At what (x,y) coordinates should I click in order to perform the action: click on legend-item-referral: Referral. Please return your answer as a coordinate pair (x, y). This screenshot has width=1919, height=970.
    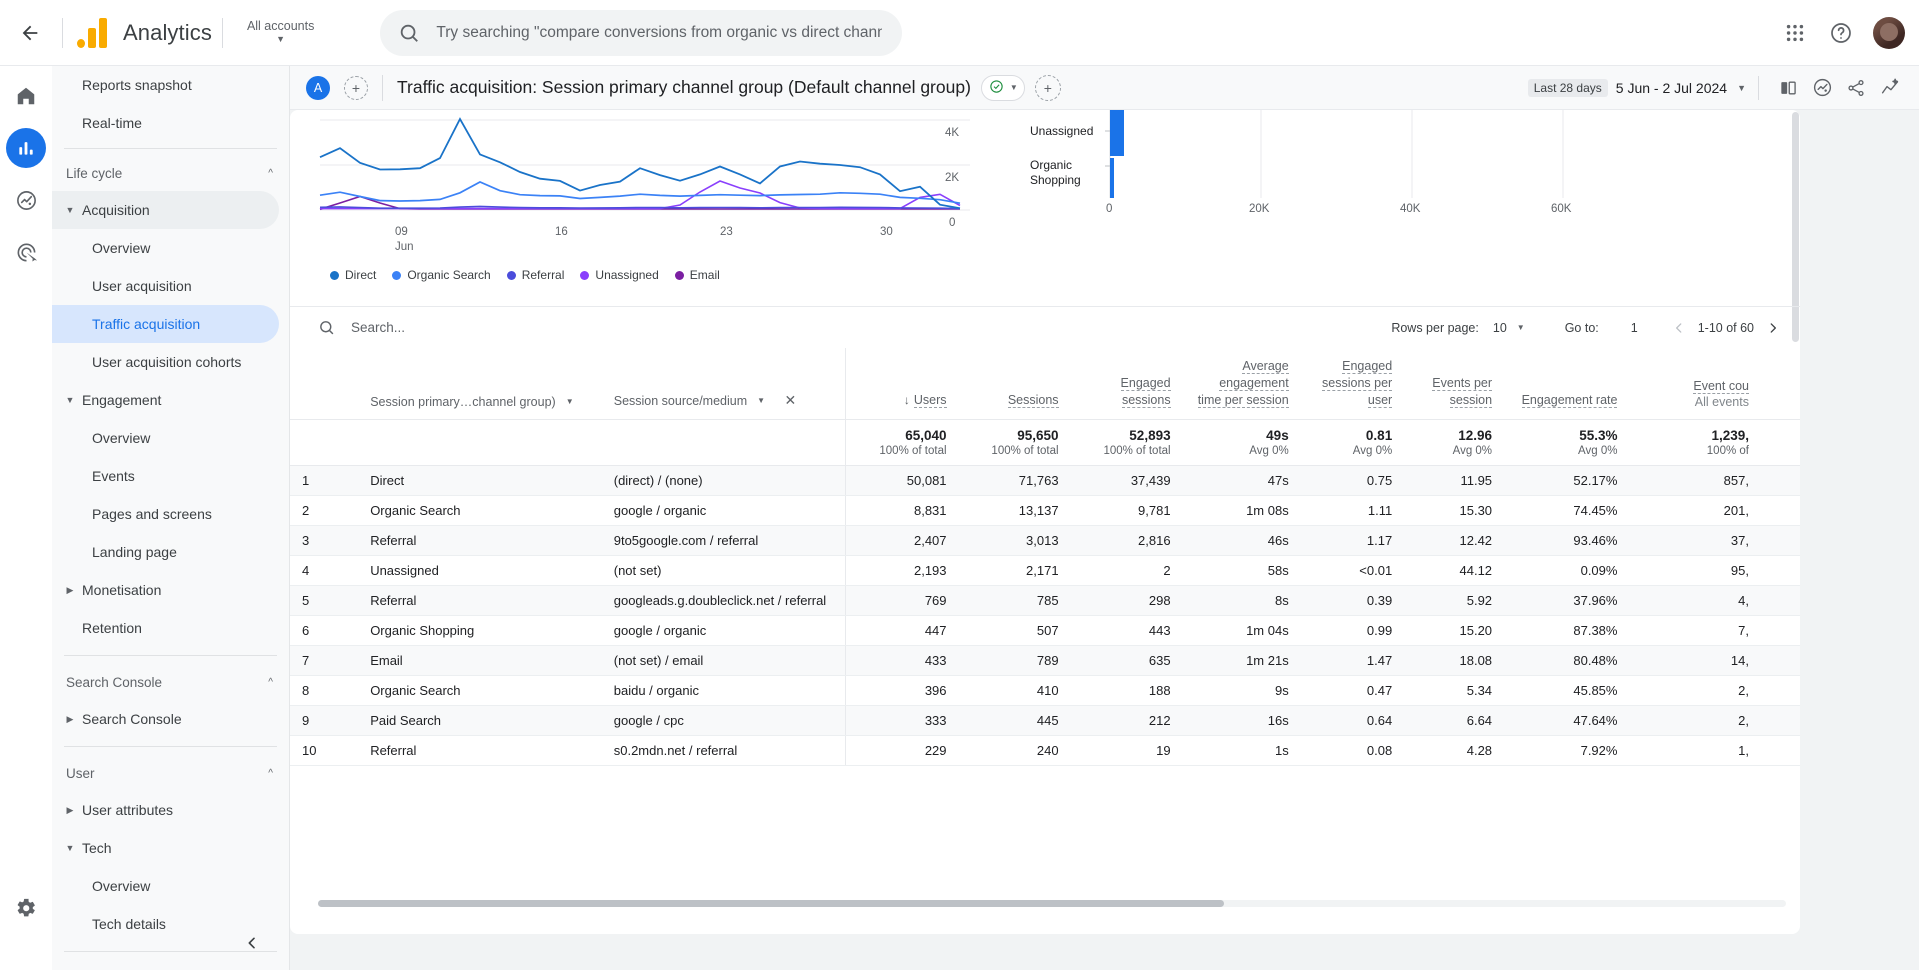
    Looking at the image, I should click on (535, 275).